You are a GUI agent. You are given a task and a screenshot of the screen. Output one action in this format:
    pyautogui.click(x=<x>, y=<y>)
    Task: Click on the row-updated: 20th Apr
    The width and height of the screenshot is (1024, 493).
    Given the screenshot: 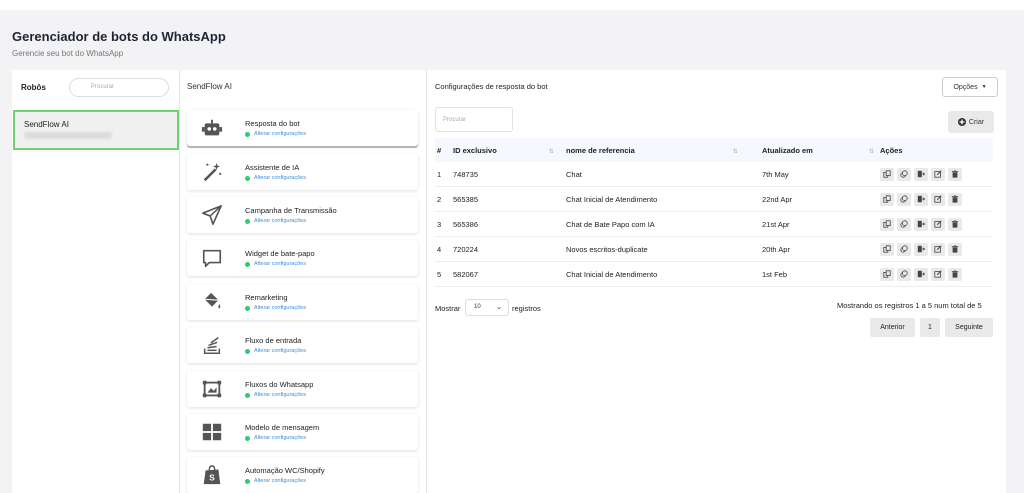 What is the action you would take?
    pyautogui.click(x=776, y=249)
    